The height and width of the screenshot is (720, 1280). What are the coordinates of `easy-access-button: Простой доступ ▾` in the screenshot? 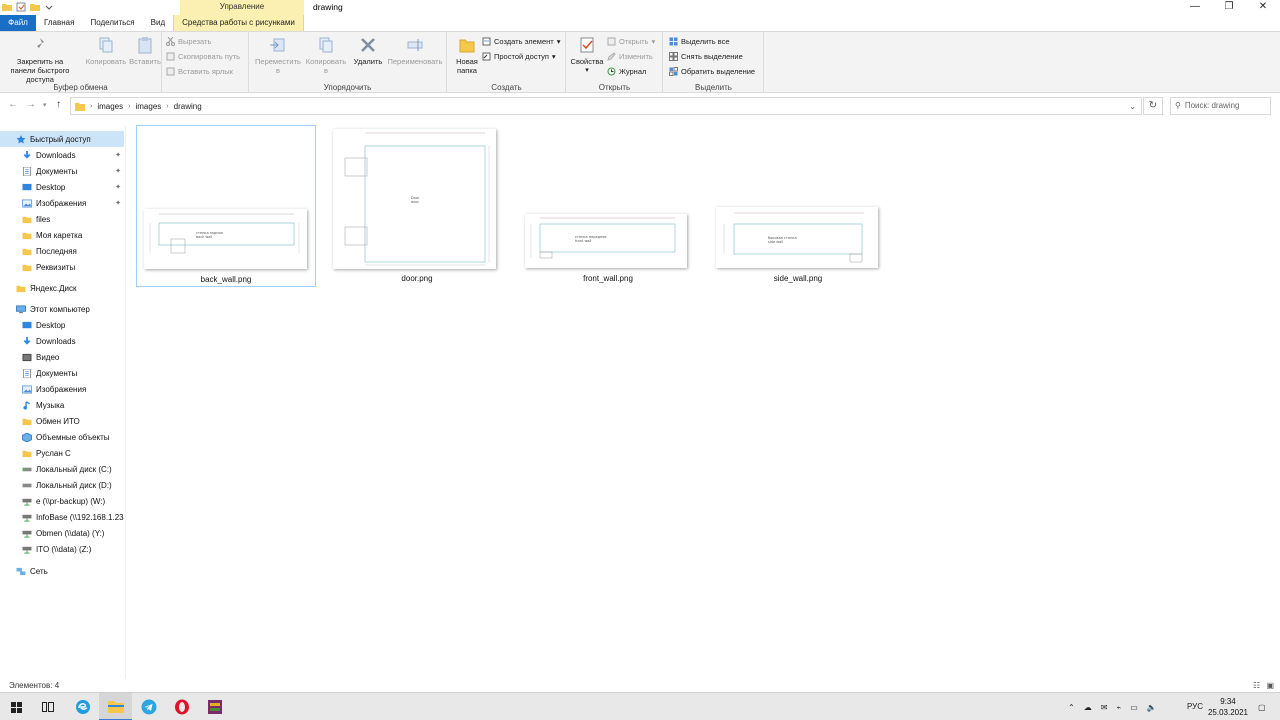 It's located at (519, 56).